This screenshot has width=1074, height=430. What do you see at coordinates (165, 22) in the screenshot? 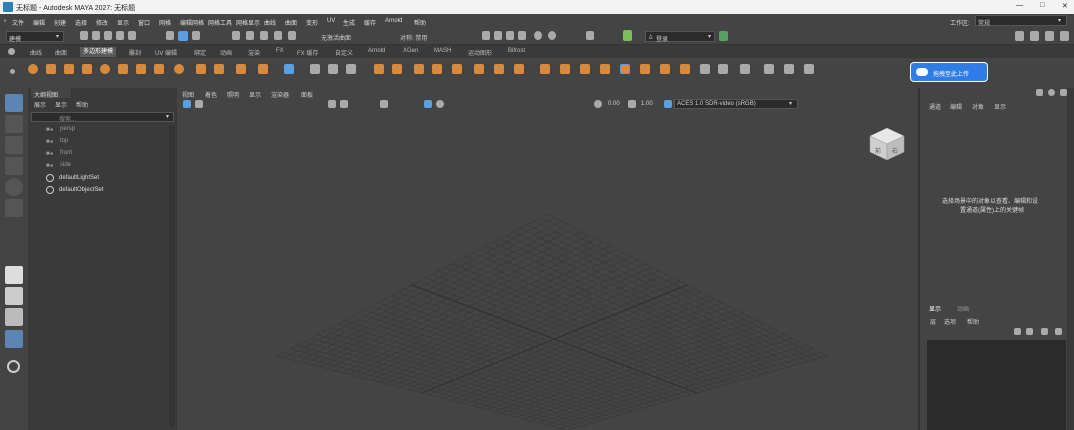
I see `menu-mesh: 网格` at bounding box center [165, 22].